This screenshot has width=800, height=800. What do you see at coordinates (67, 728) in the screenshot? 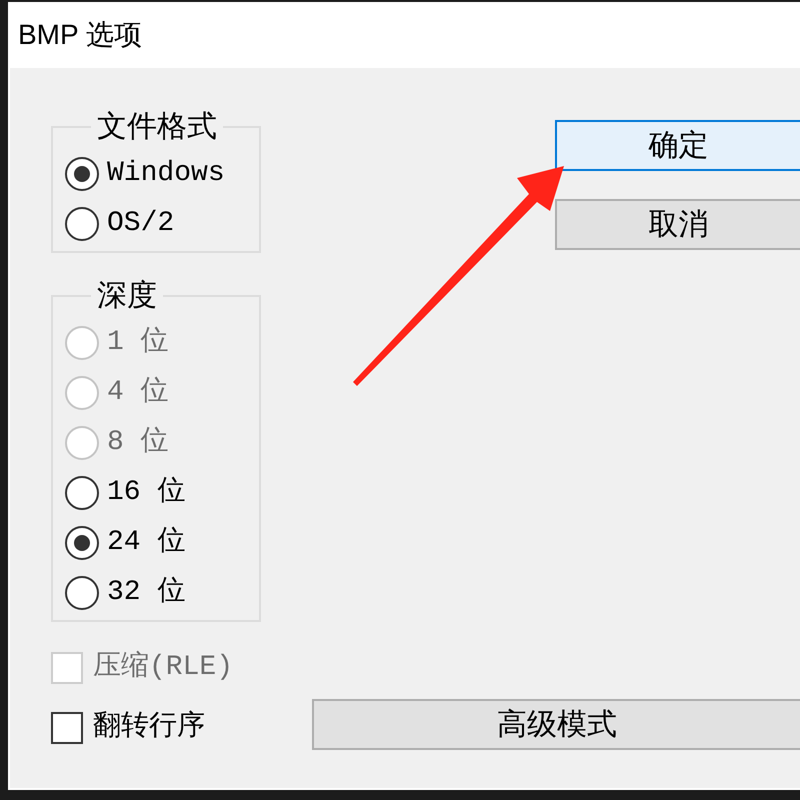
I see `checkbox-icon` at bounding box center [67, 728].